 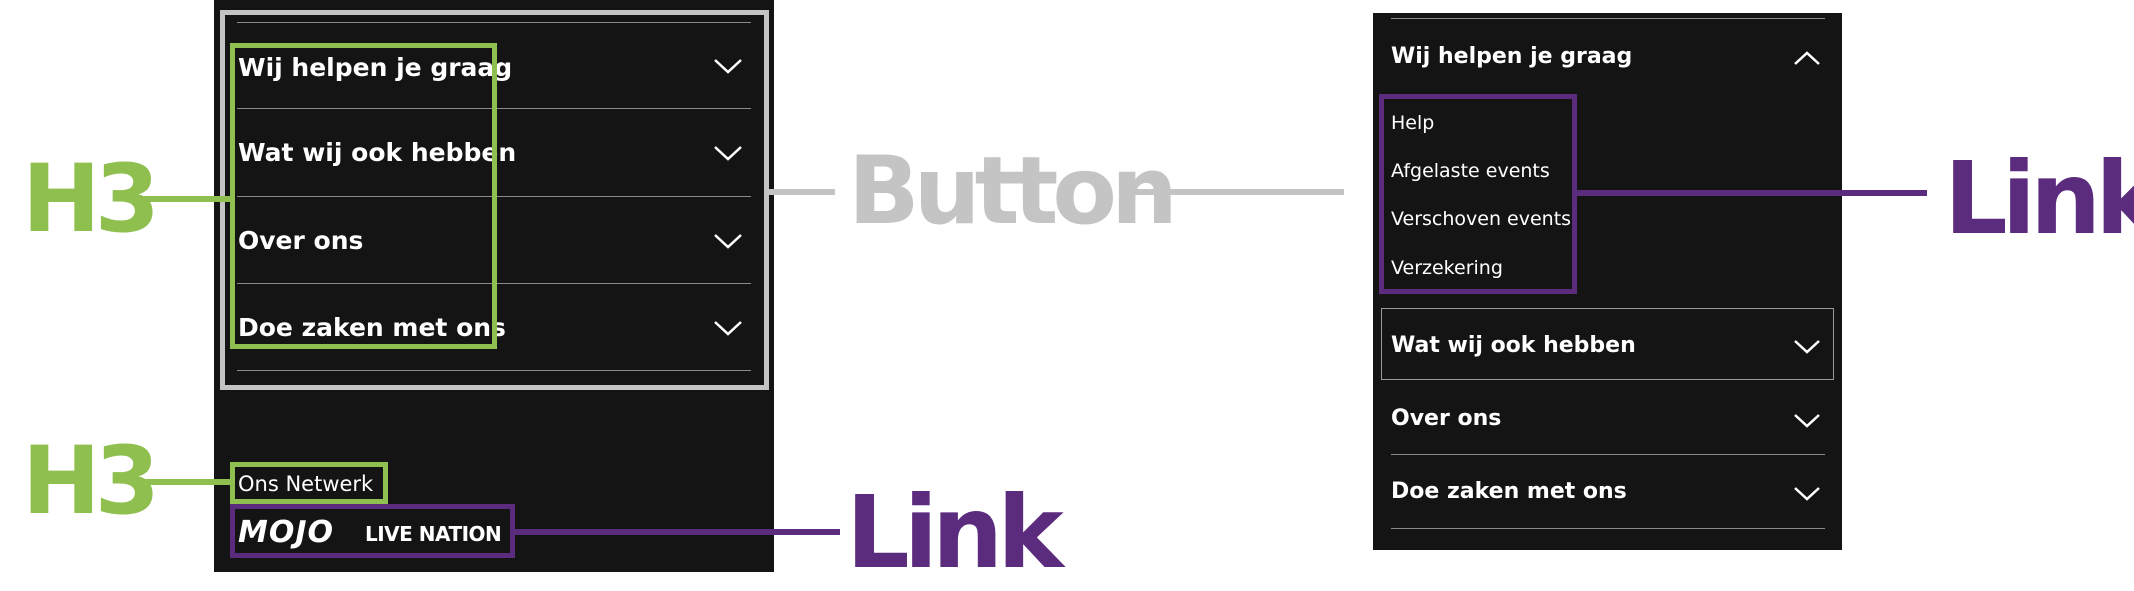 I want to click on accordion-heading: Wat wij ook hebben, so click(x=1513, y=345).